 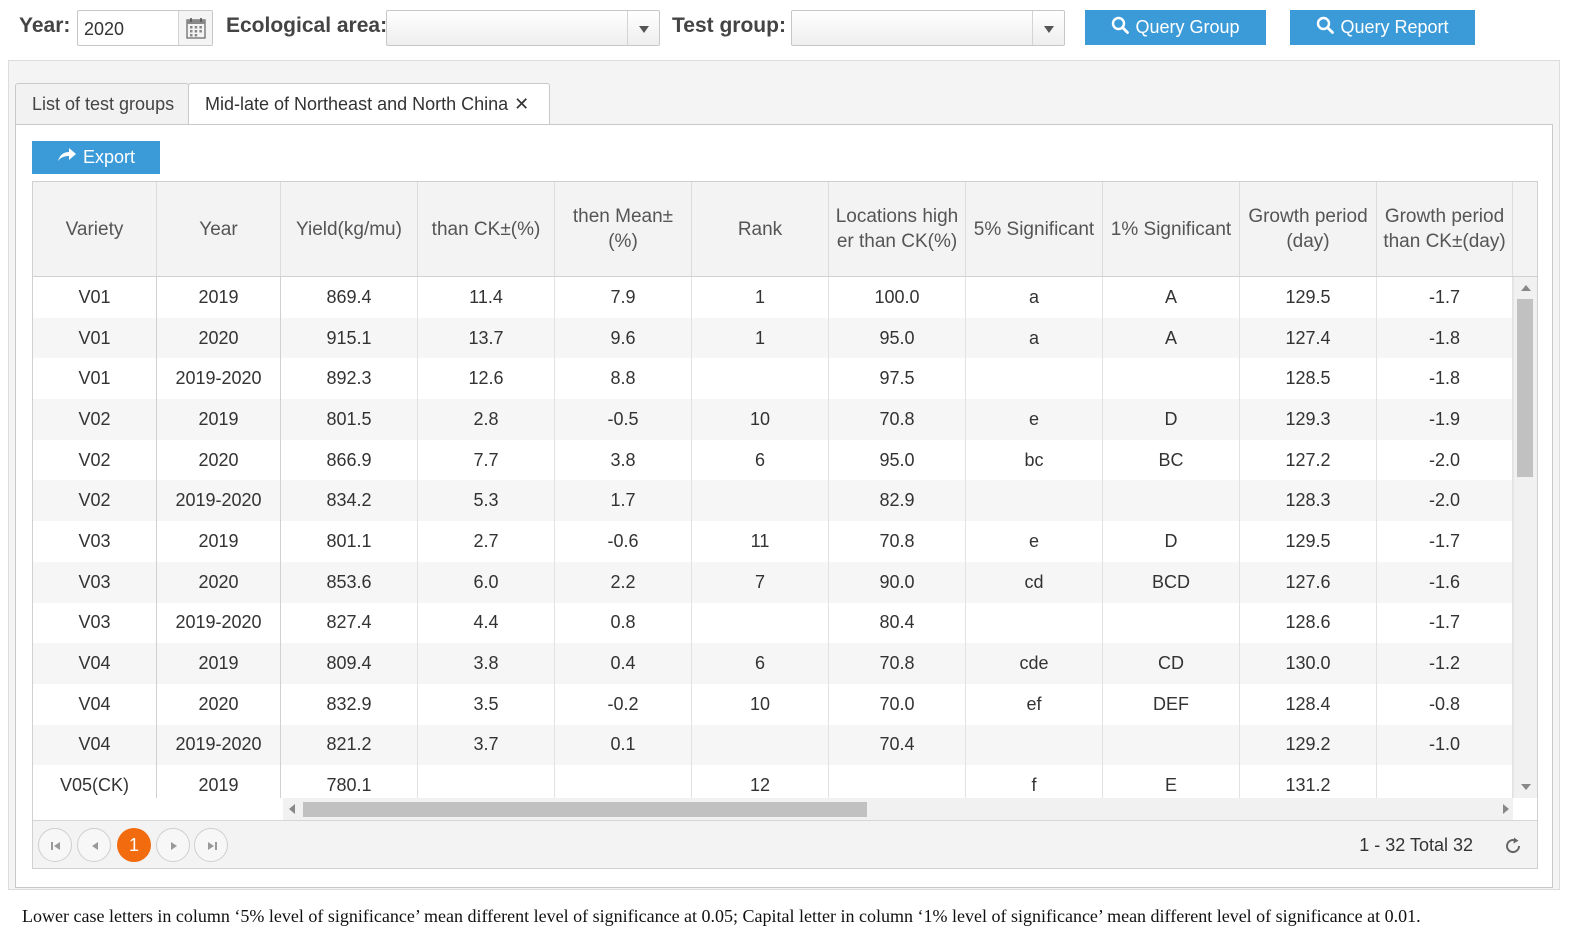 I want to click on table-row: V02 2020 866.9 7.7 3.8 6 95.0 bc BC 127.2 -2.0, so click(x=773, y=460).